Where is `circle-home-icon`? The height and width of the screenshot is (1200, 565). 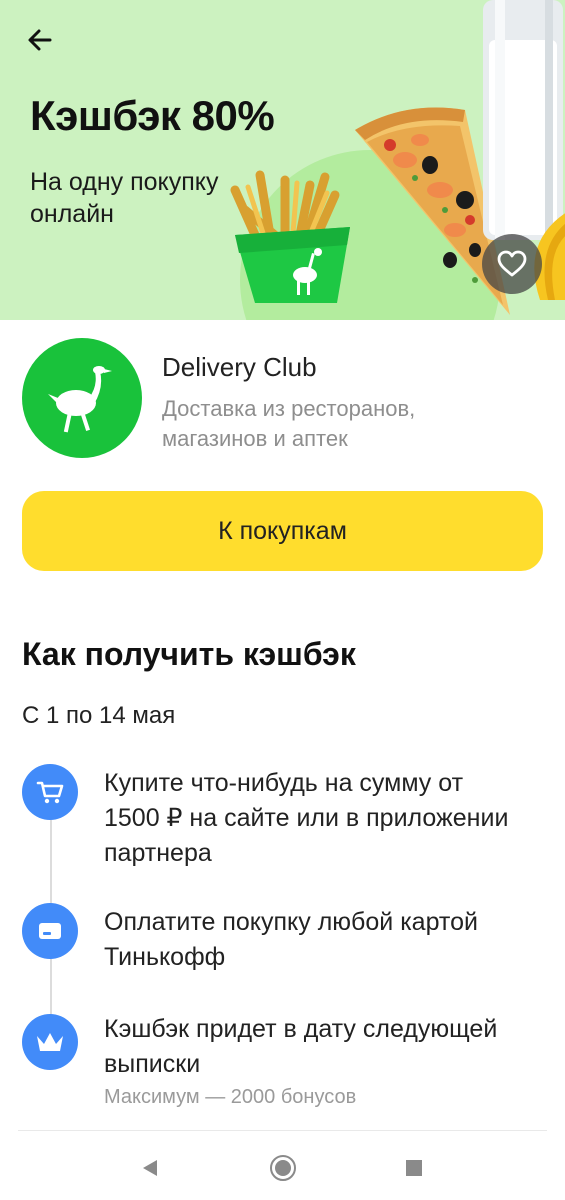 circle-home-icon is located at coordinates (283, 1168).